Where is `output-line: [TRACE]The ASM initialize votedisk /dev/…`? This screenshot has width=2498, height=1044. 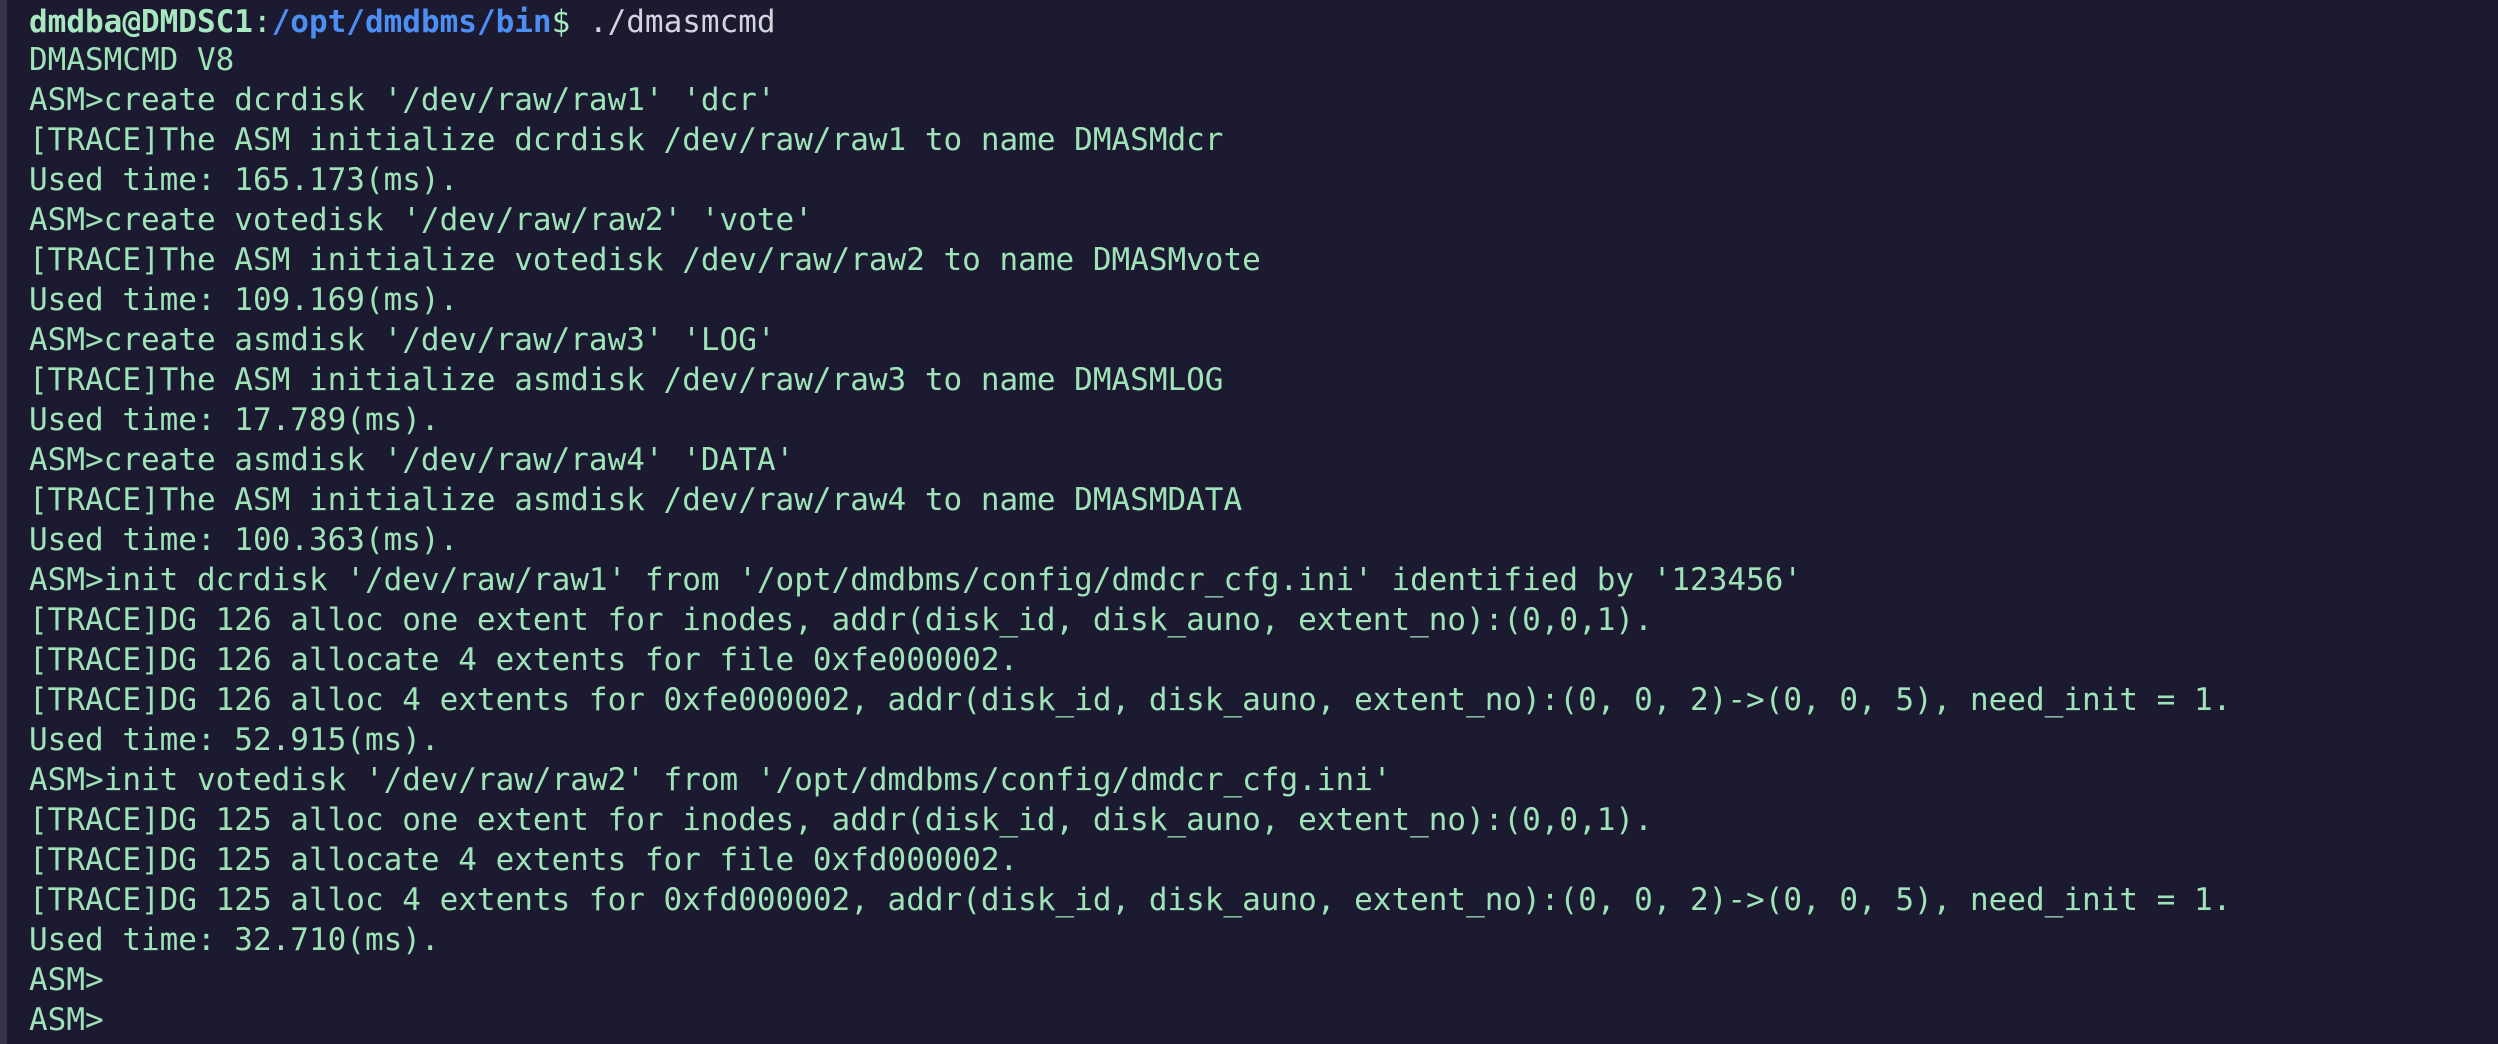
output-line: [TRACE]The ASM initialize votedisk /dev/… is located at coordinates (645, 260).